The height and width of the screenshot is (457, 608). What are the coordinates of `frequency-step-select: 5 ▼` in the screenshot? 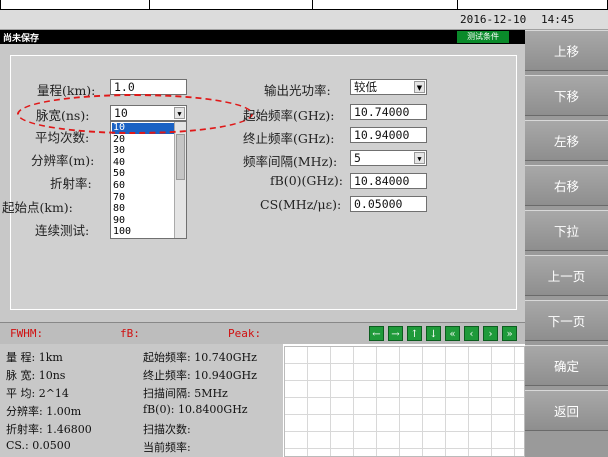 It's located at (388, 158).